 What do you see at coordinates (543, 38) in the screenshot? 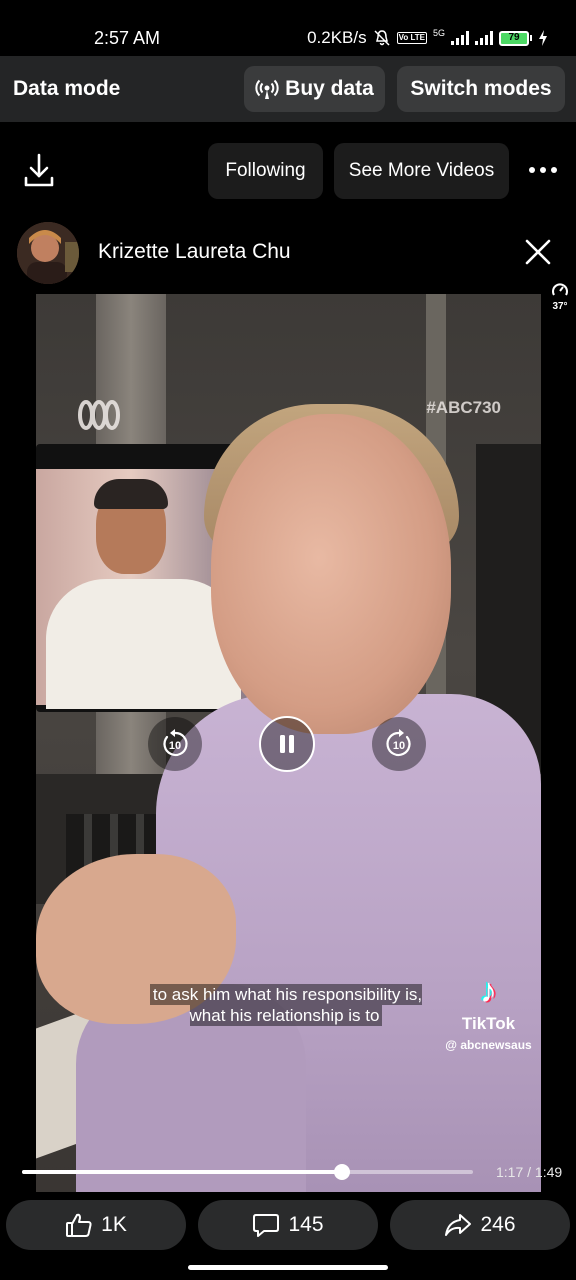
I see `charging-icon` at bounding box center [543, 38].